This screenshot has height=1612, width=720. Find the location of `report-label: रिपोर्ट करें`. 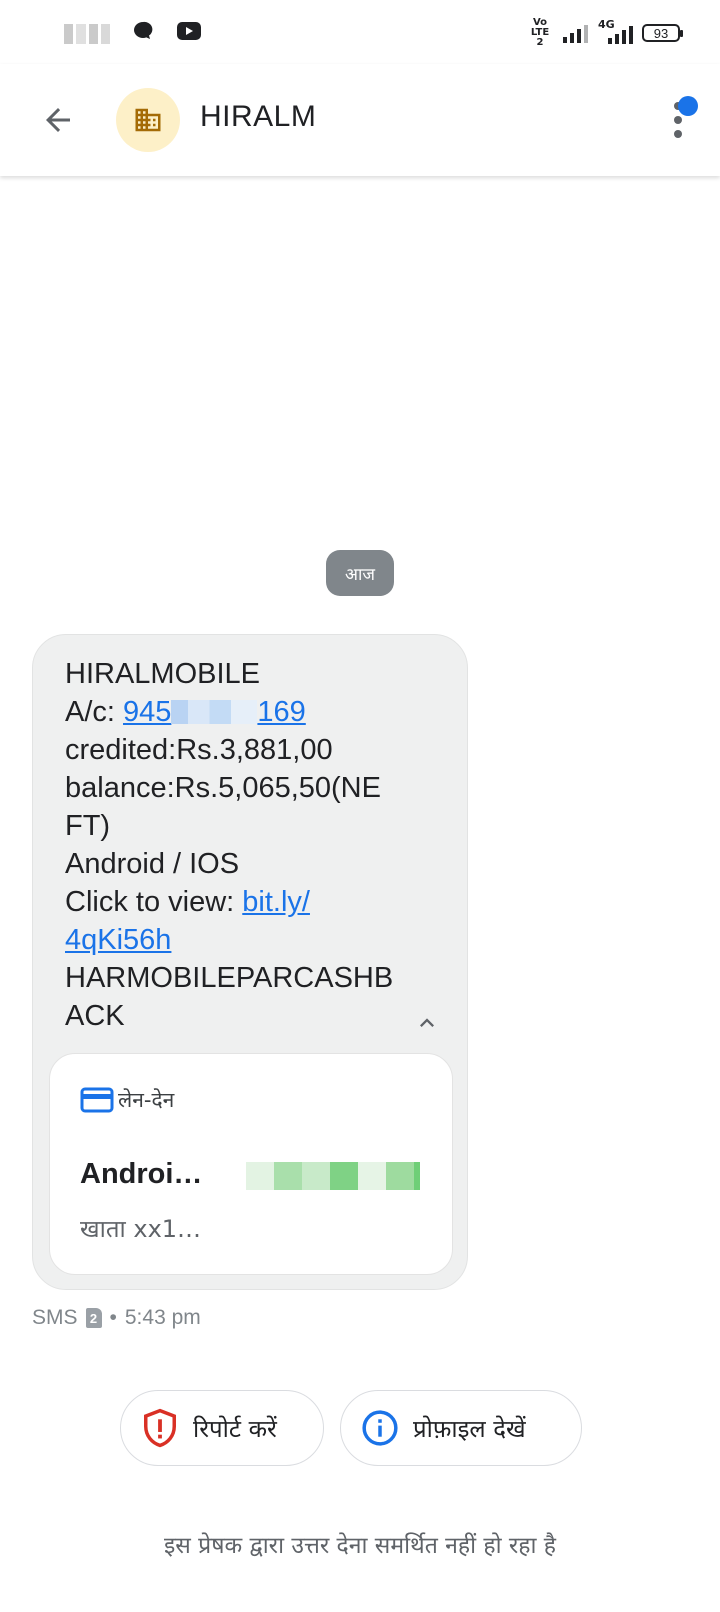

report-label: रिपोर्ट करें is located at coordinates (235, 1428).